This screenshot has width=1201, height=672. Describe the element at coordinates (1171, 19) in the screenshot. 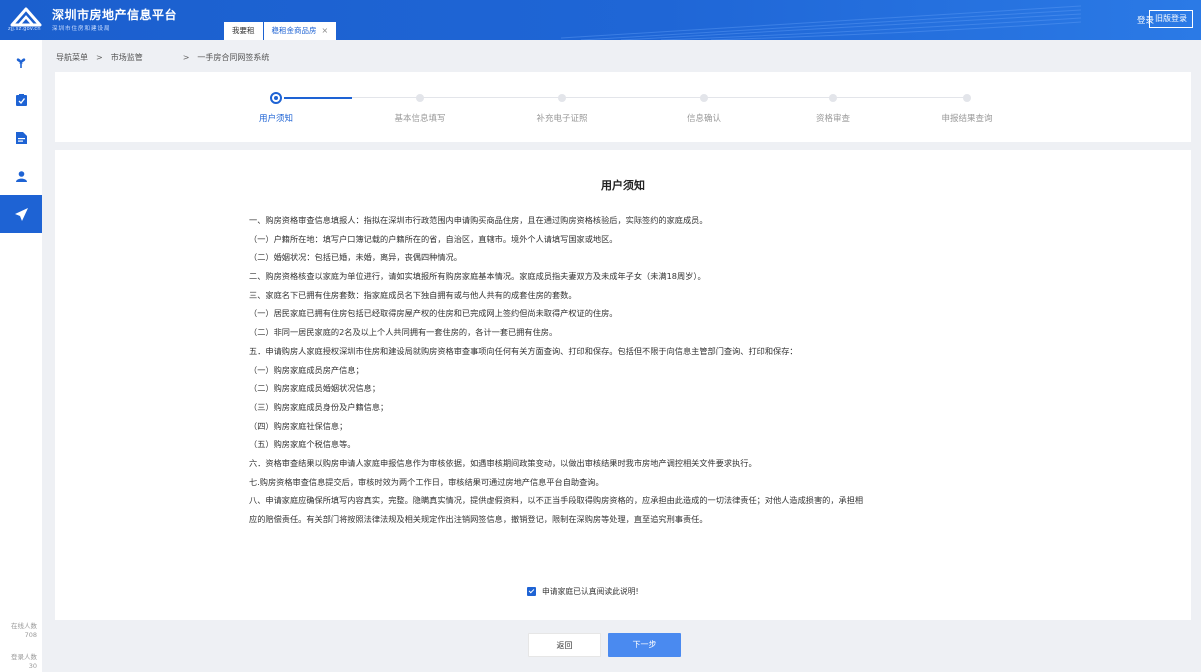

I see `old-version-login-button: 旧版登录` at that location.